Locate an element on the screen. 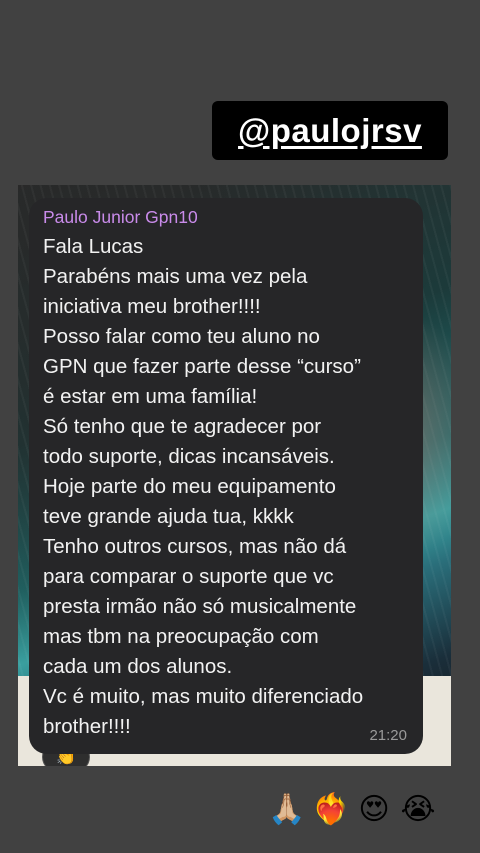 The width and height of the screenshot is (480, 853). message-line: todo suporte, dicas incansáveis. is located at coordinates (189, 456).